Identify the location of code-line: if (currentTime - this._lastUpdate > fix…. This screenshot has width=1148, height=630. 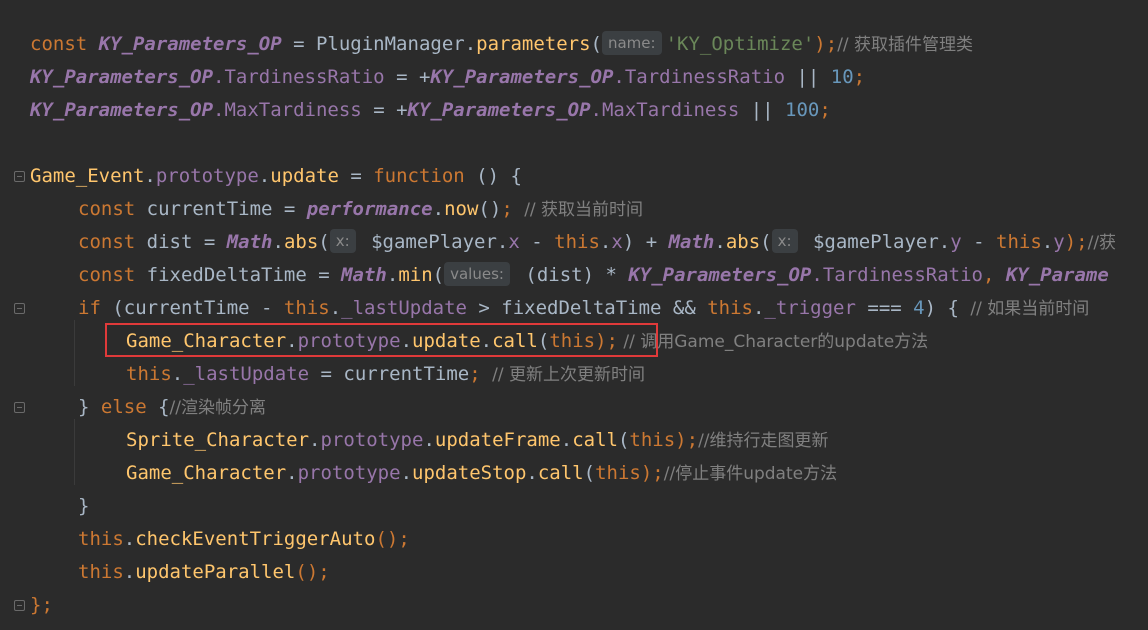
(584, 308).